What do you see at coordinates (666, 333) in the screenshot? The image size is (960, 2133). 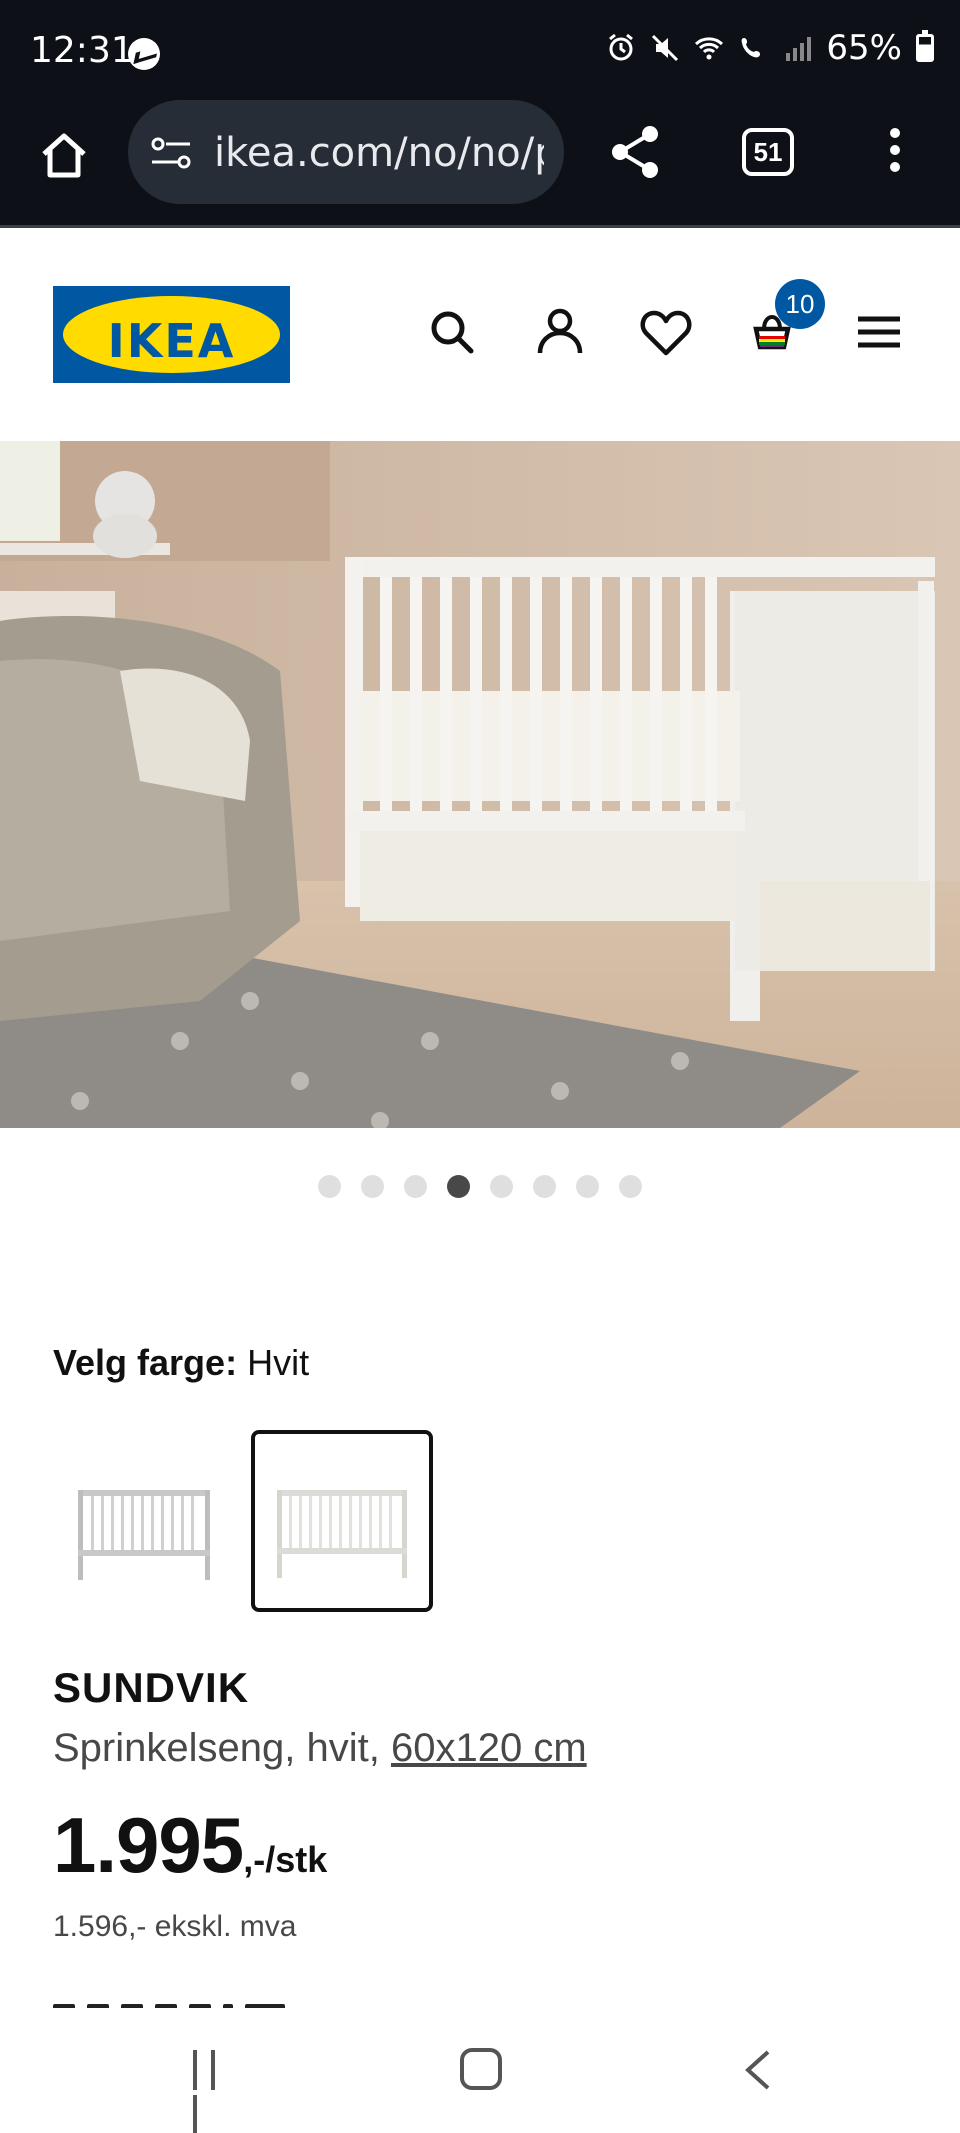 I see `heart-icon` at bounding box center [666, 333].